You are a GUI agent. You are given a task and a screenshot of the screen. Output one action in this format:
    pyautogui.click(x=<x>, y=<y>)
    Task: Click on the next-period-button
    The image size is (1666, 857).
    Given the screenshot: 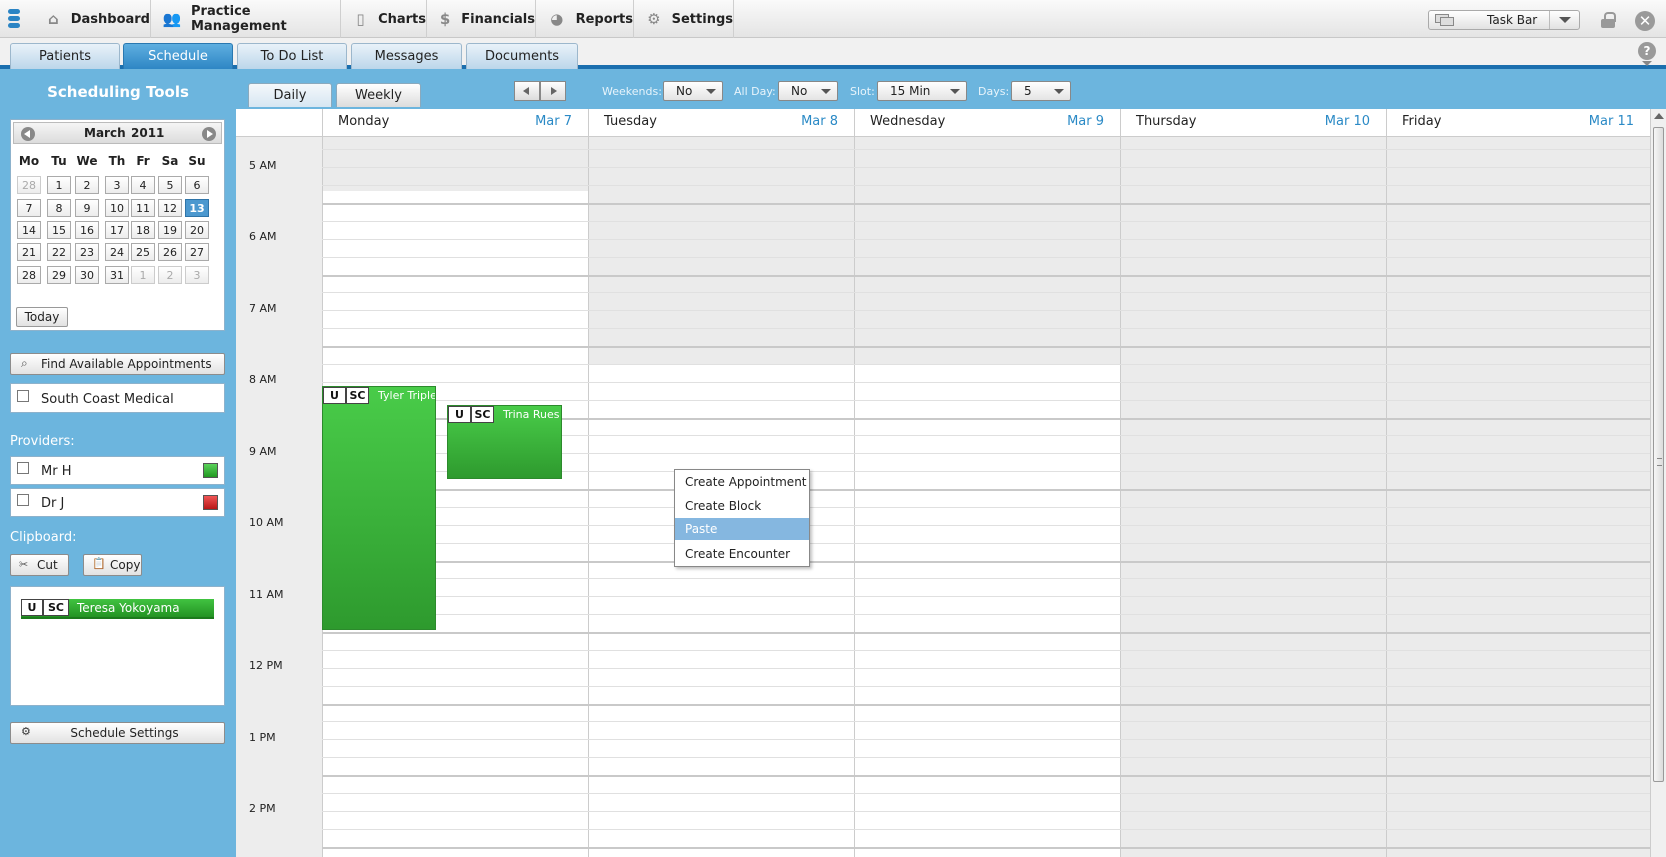 What is the action you would take?
    pyautogui.click(x=553, y=91)
    